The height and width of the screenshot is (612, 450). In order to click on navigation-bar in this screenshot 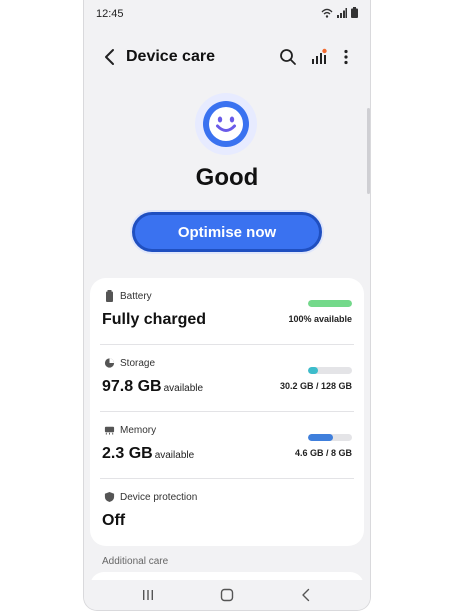, I will do `click(227, 595)`.